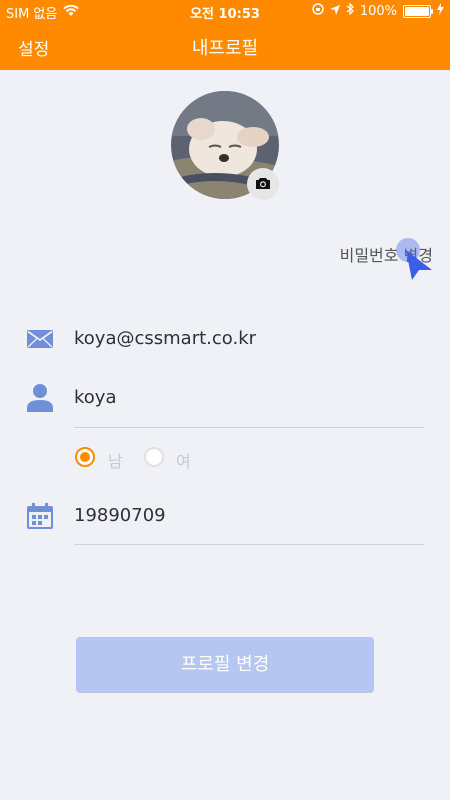 Image resolution: width=450 pixels, height=800 pixels. I want to click on gender-male-label: 남, so click(115, 461).